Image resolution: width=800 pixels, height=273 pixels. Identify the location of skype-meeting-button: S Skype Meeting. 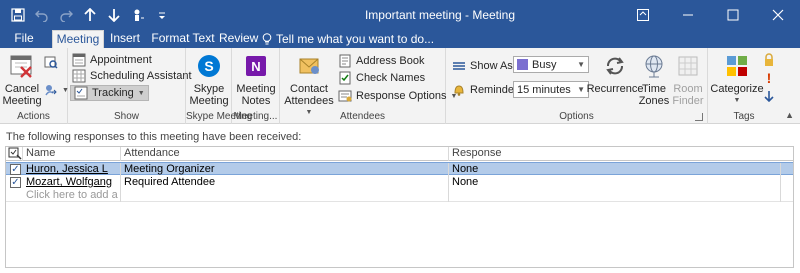
(209, 79).